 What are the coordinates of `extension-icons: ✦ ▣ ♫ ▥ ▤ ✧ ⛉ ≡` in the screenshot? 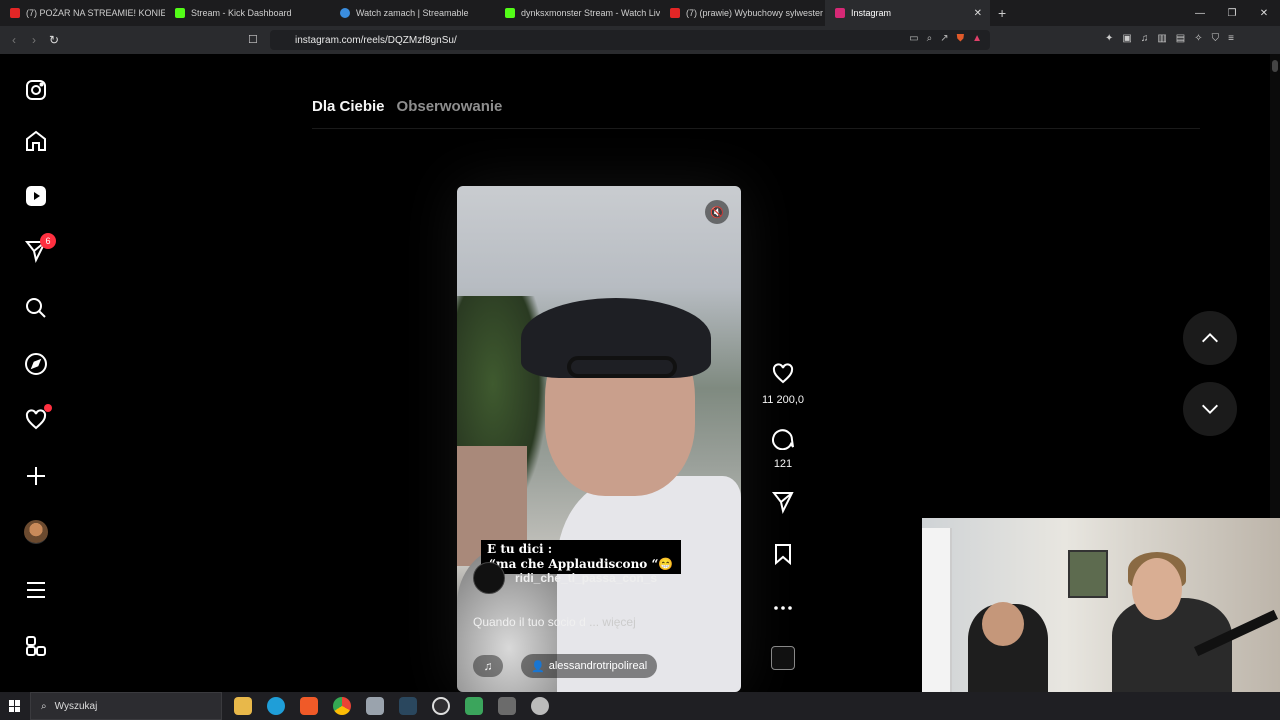 It's located at (1169, 38).